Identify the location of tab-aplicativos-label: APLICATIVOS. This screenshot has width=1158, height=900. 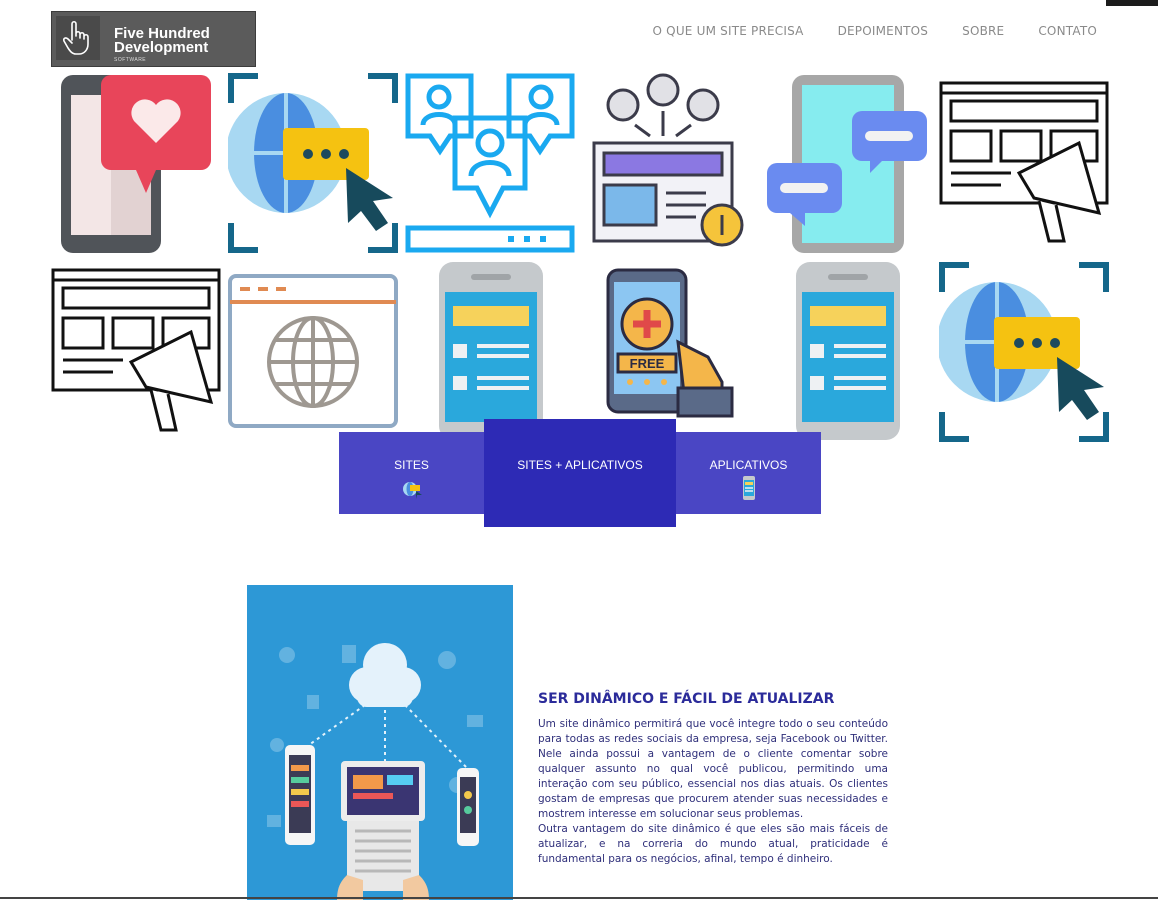
(748, 465).